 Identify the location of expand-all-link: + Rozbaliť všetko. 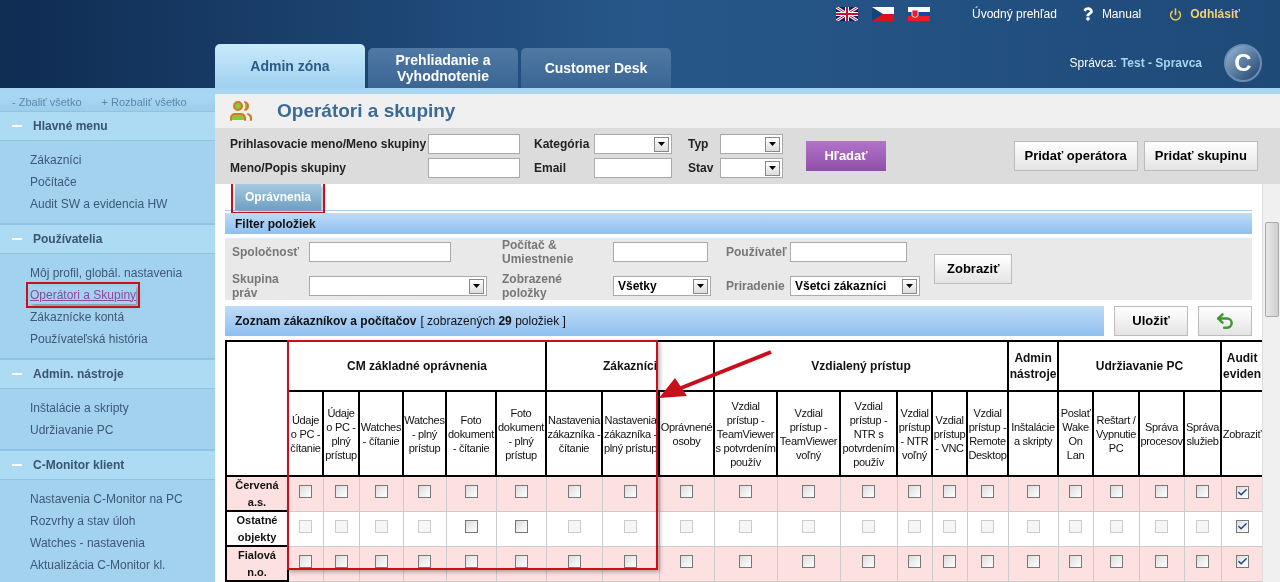
(144, 102).